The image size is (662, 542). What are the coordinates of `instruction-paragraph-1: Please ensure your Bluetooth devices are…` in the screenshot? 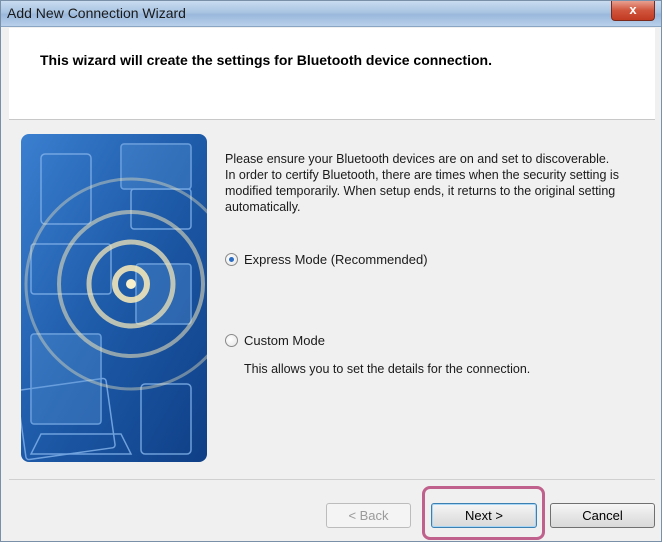 It's located at (417, 159).